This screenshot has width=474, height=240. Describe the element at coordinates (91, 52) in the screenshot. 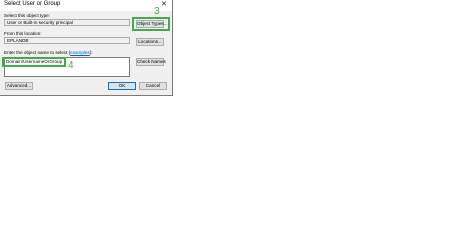

I see `object-names-label-suffix: ):` at that location.